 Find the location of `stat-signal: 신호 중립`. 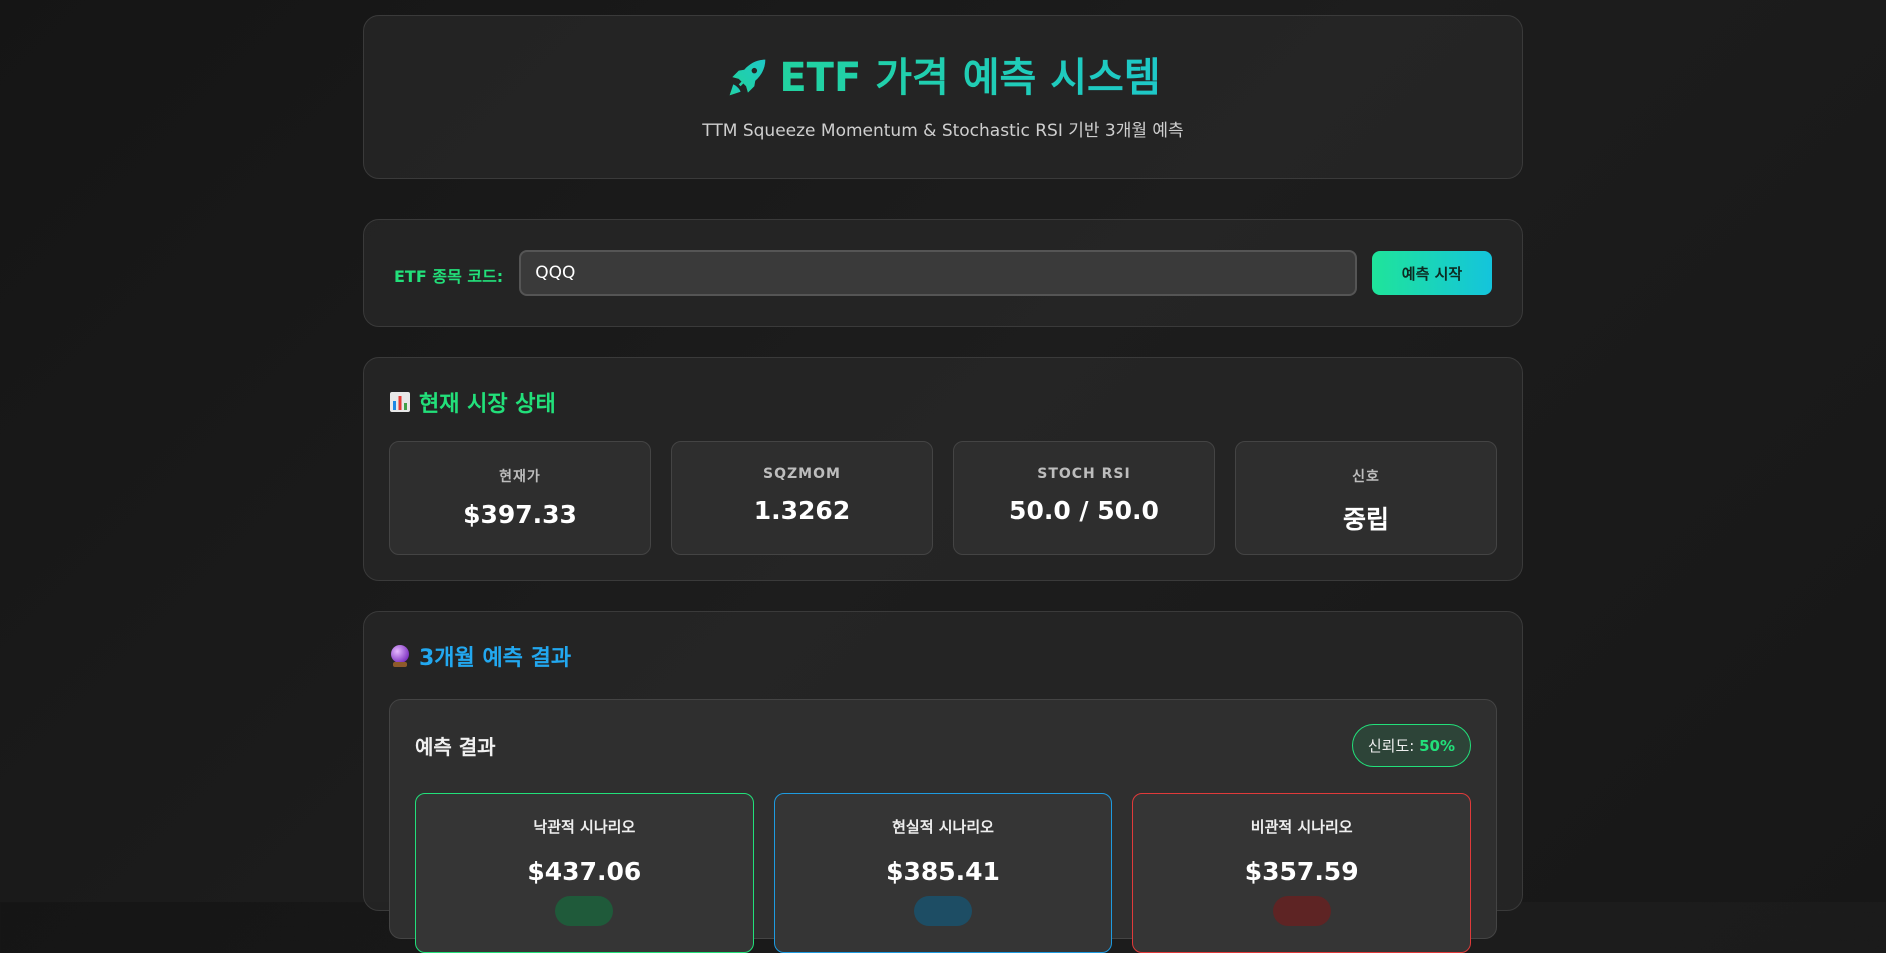

stat-signal: 신호 중립 is located at coordinates (1366, 498).